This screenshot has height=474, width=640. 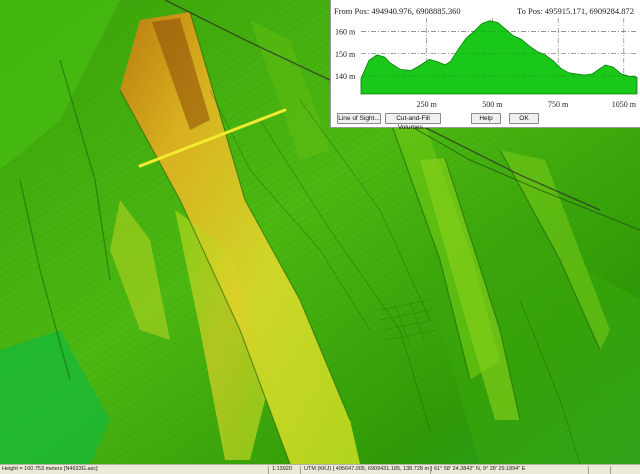 I want to click on help-button: Help, so click(x=486, y=118).